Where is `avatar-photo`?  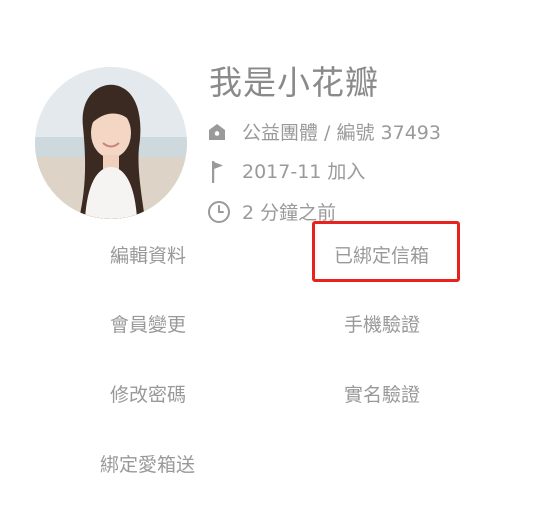
avatar-photo is located at coordinates (111, 143).